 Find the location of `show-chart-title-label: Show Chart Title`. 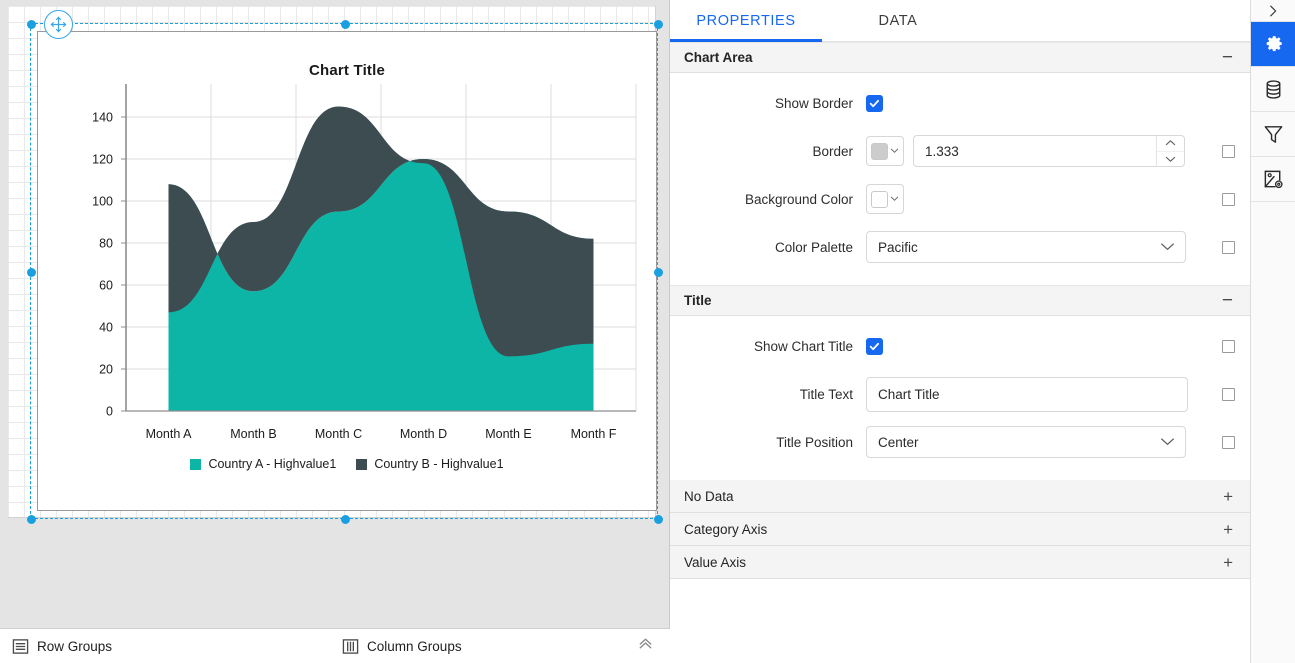

show-chart-title-label: Show Chart Title is located at coordinates (803, 346).